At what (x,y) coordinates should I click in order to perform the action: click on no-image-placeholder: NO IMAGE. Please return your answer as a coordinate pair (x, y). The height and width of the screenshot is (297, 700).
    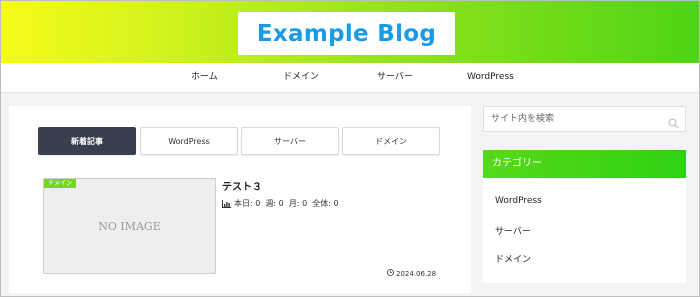
    Looking at the image, I should click on (129, 226).